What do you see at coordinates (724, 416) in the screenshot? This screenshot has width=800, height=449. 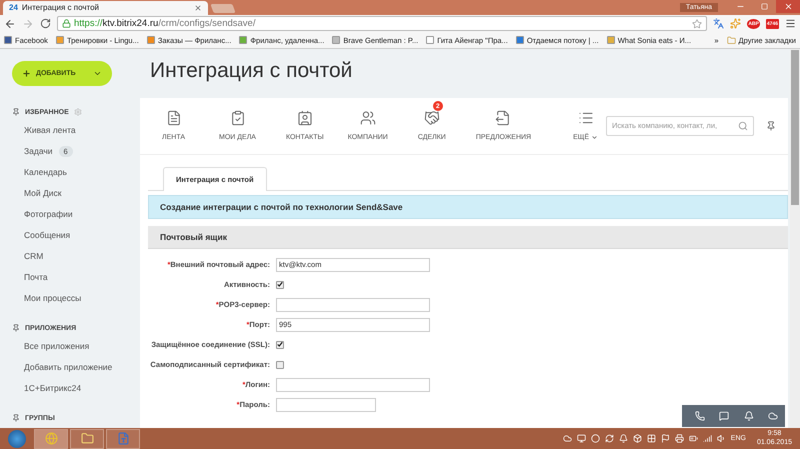 I see `chat-icon` at bounding box center [724, 416].